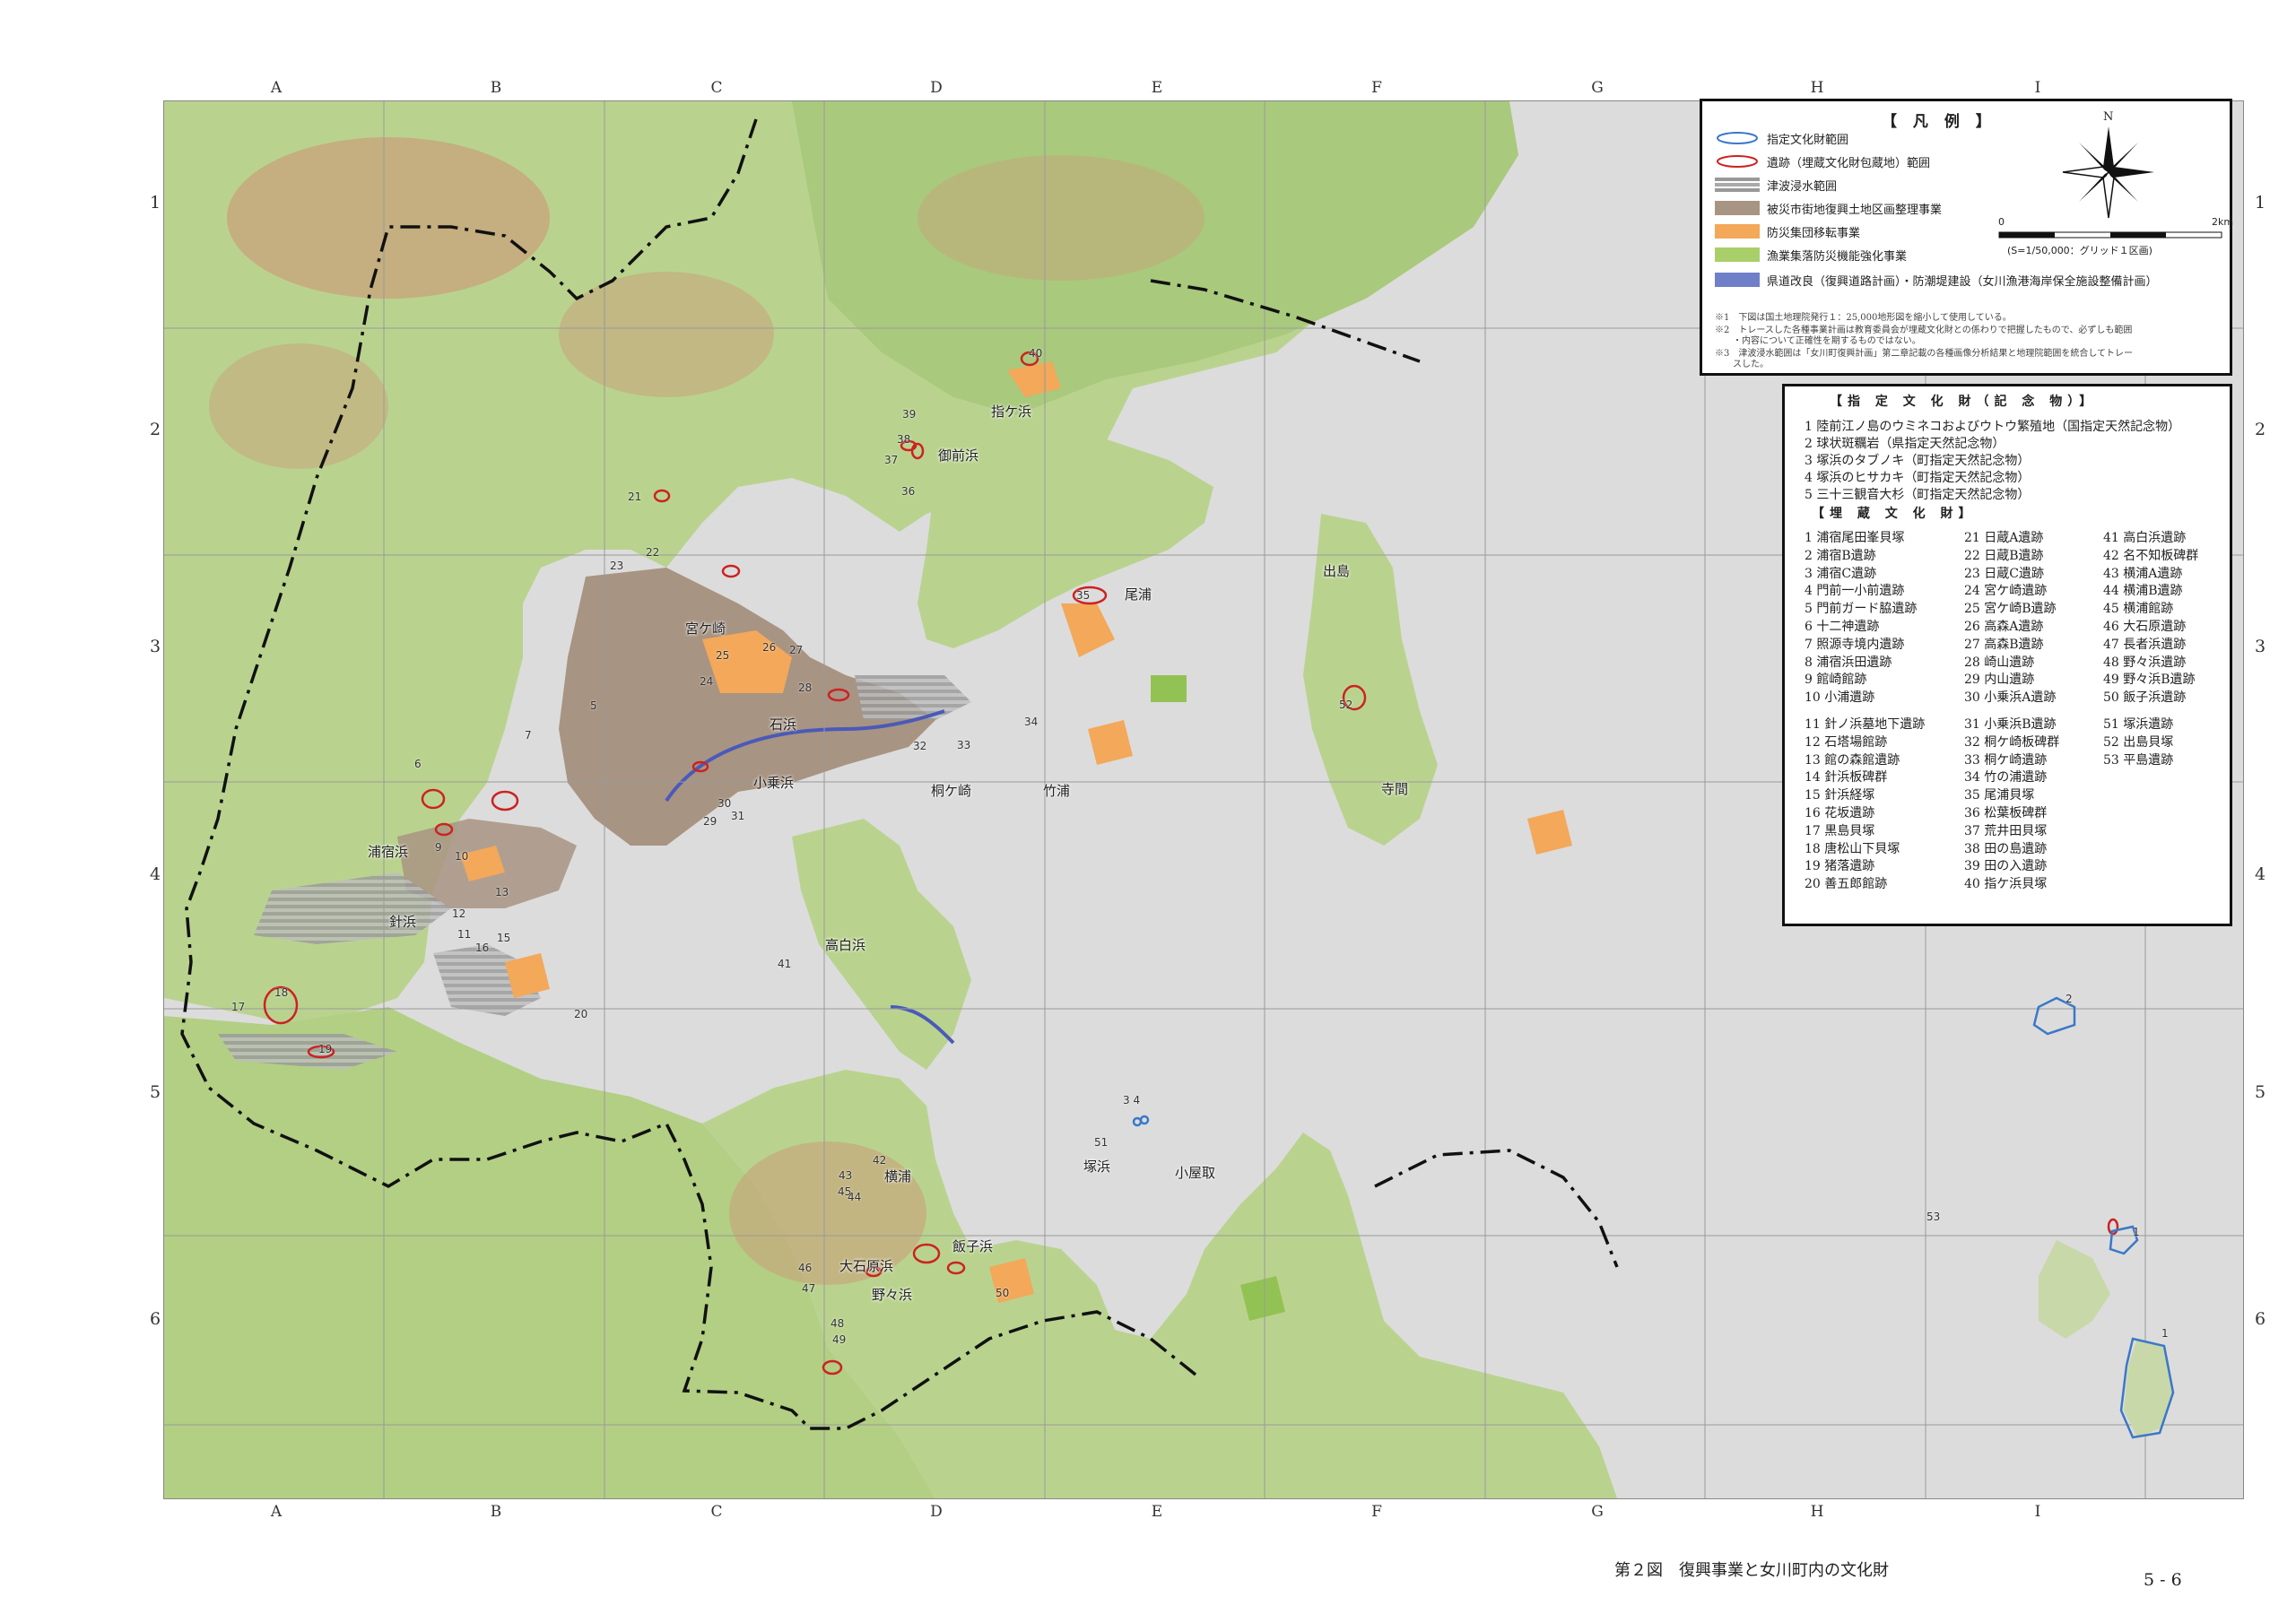  I want to click on site-number-label: 27, so click(796, 650).